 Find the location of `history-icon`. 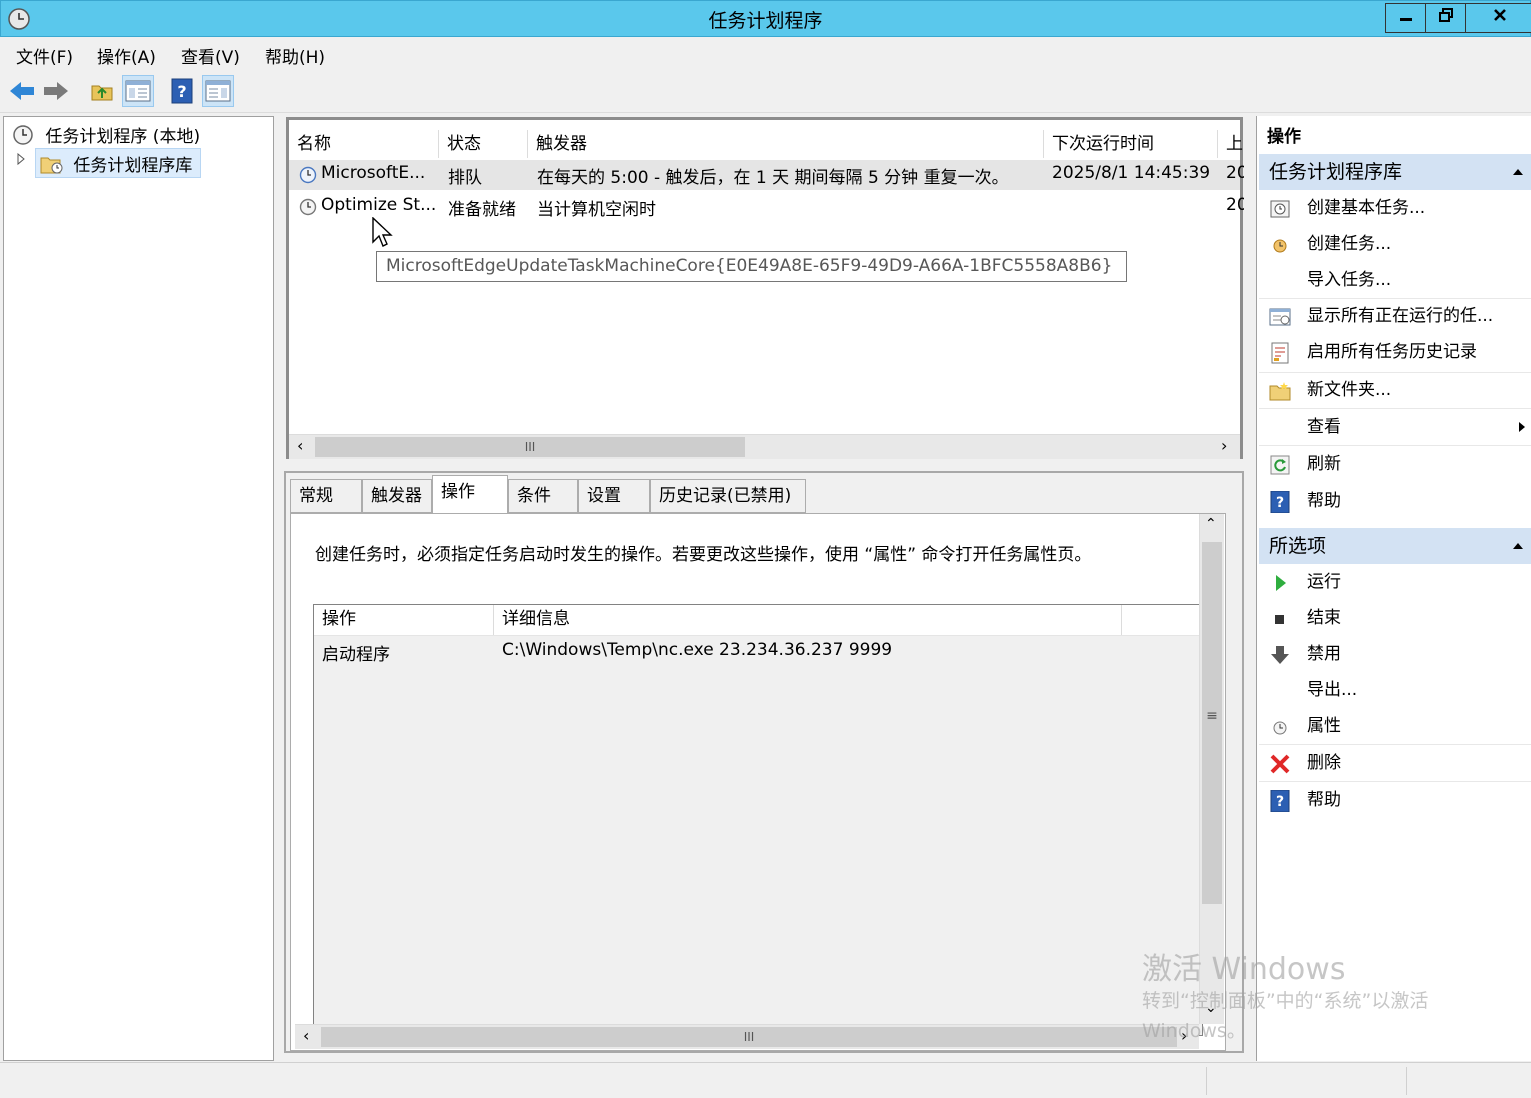

history-icon is located at coordinates (1280, 353).